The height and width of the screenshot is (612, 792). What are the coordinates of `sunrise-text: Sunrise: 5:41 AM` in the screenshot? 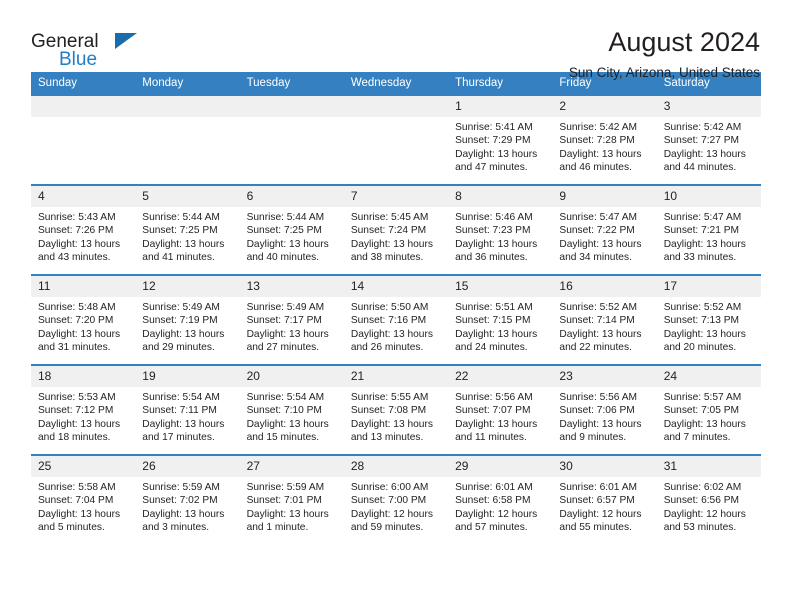 It's located at (494, 127).